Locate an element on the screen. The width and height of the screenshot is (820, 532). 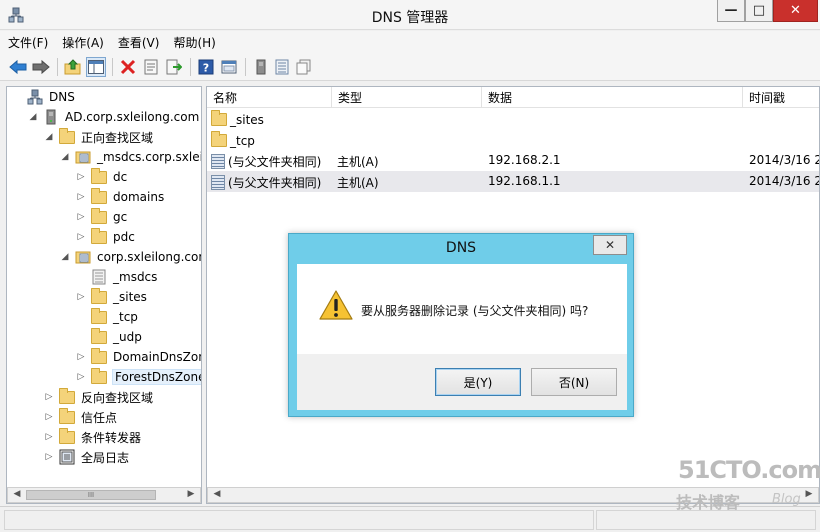
list-row: (与父文件夹相同) 主机(A) 192.168.1.1 2014/3/16 2 is located at coordinates (513, 181).